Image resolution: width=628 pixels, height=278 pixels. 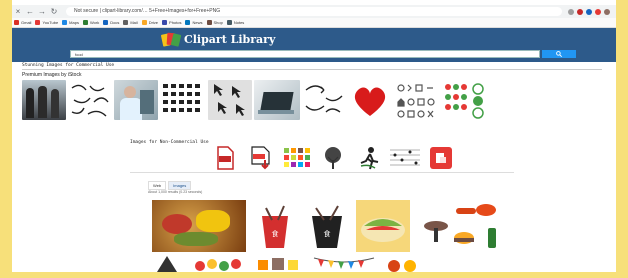 What do you see at coordinates (167, 263) in the screenshot?
I see `result-image-triangle` at bounding box center [167, 263].